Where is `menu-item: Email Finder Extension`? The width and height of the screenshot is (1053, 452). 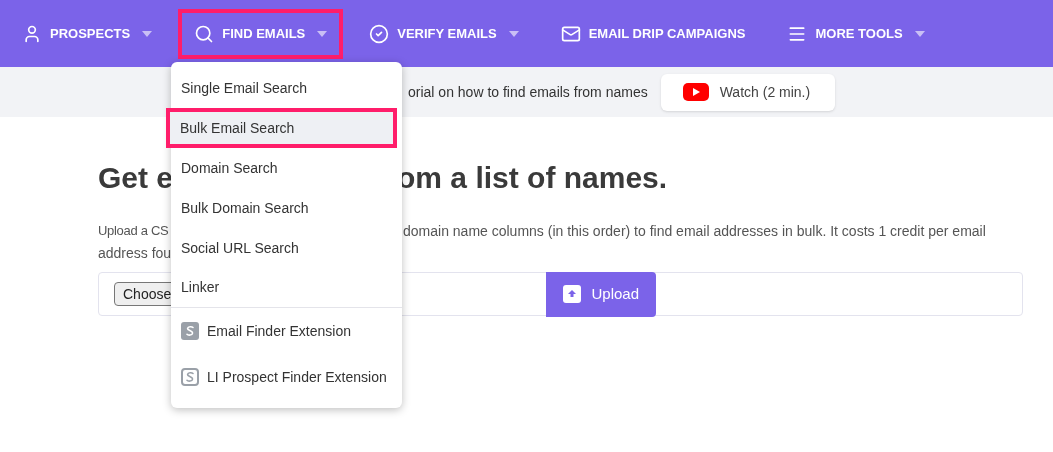
menu-item: Email Finder Extension is located at coordinates (286, 331).